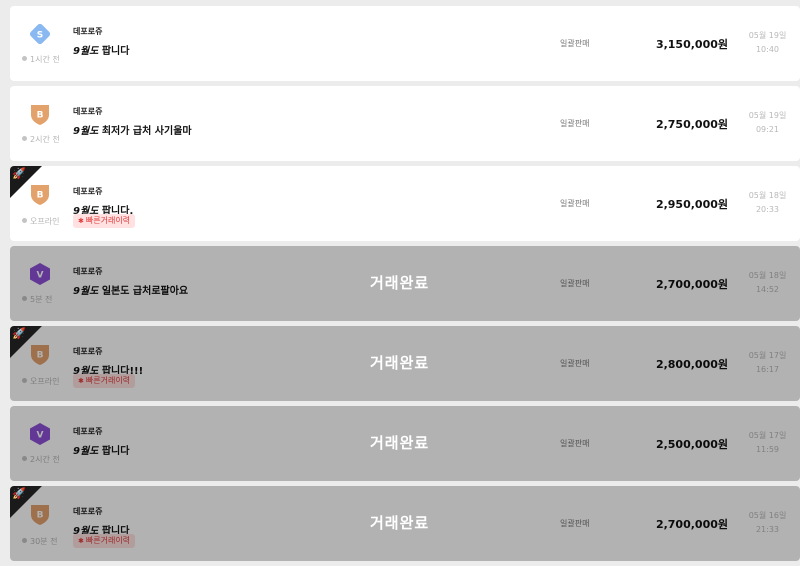 This screenshot has width=800, height=566. I want to click on date-time: 16:17, so click(767, 369).